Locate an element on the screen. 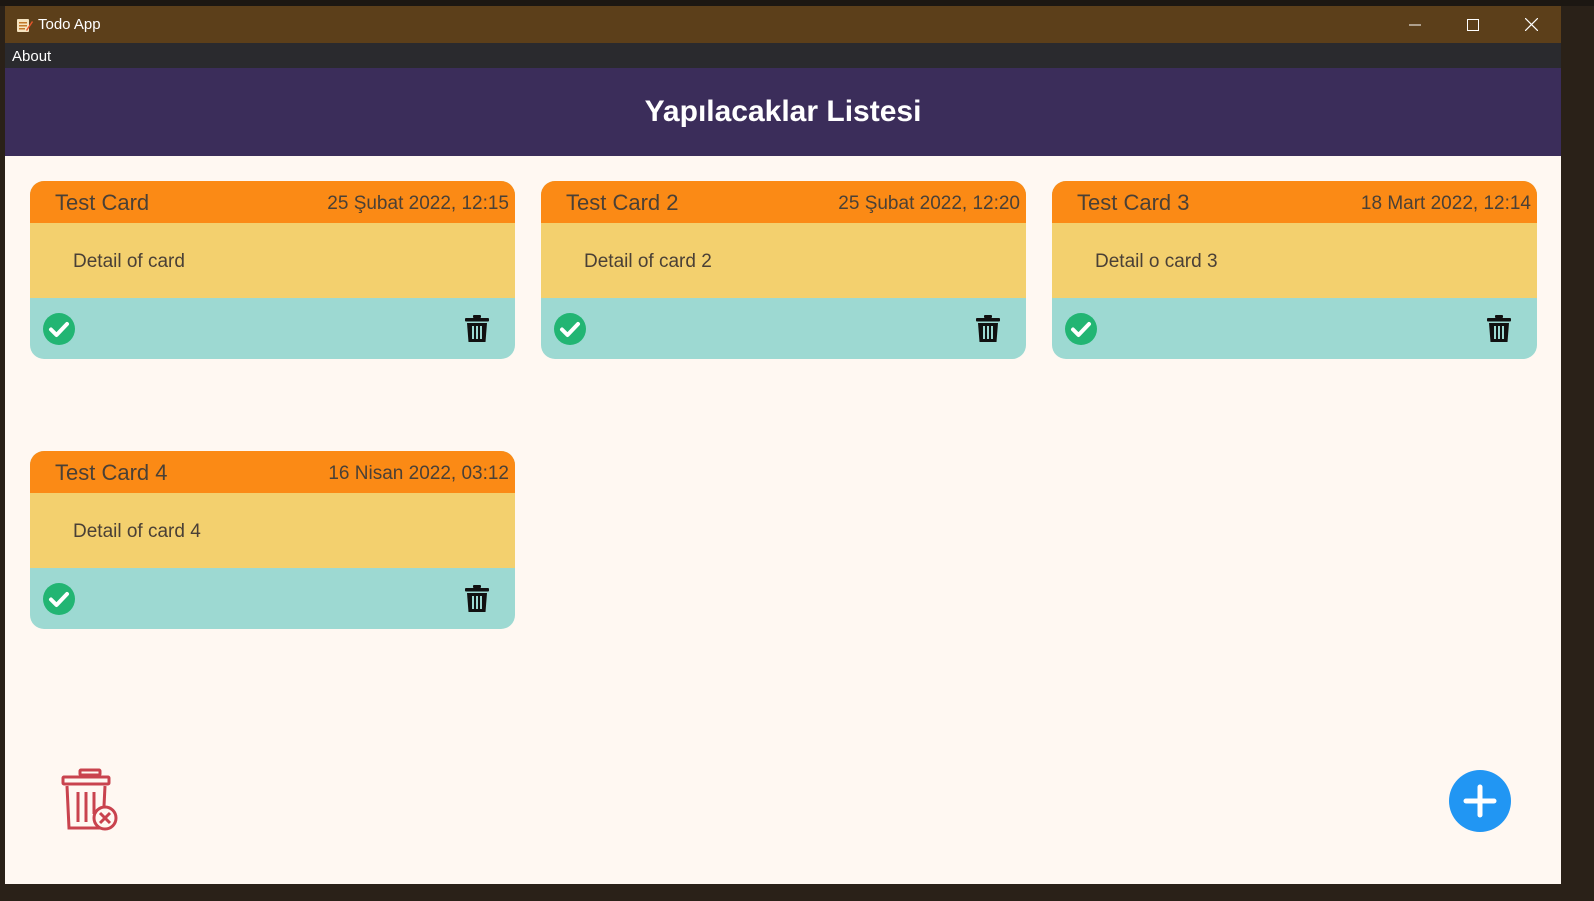 The width and height of the screenshot is (1594, 901). card-date: 25 Şubat 2022, 12:15 is located at coordinates (418, 203).